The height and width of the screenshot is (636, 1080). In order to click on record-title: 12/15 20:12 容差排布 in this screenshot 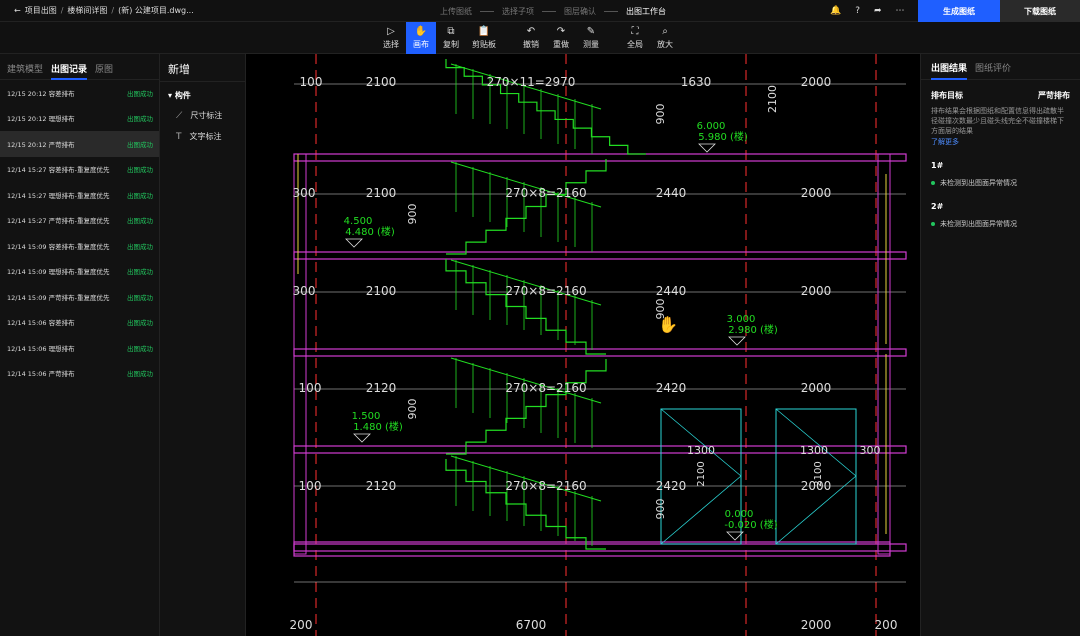, I will do `click(41, 93)`.